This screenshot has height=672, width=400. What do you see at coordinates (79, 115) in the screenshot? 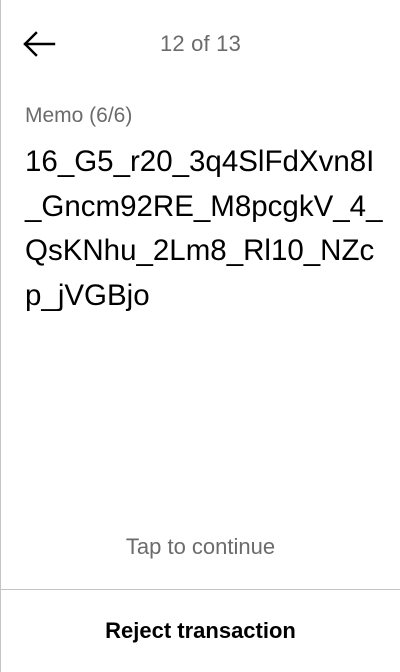
I see `memo-label: Memo (6/6)` at bounding box center [79, 115].